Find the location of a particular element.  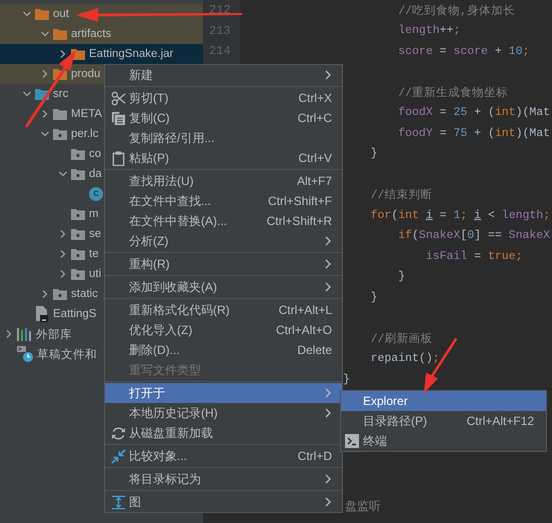

menu-item: 目录路径(P) Ctrl+Alt+F12 is located at coordinates (443, 421).